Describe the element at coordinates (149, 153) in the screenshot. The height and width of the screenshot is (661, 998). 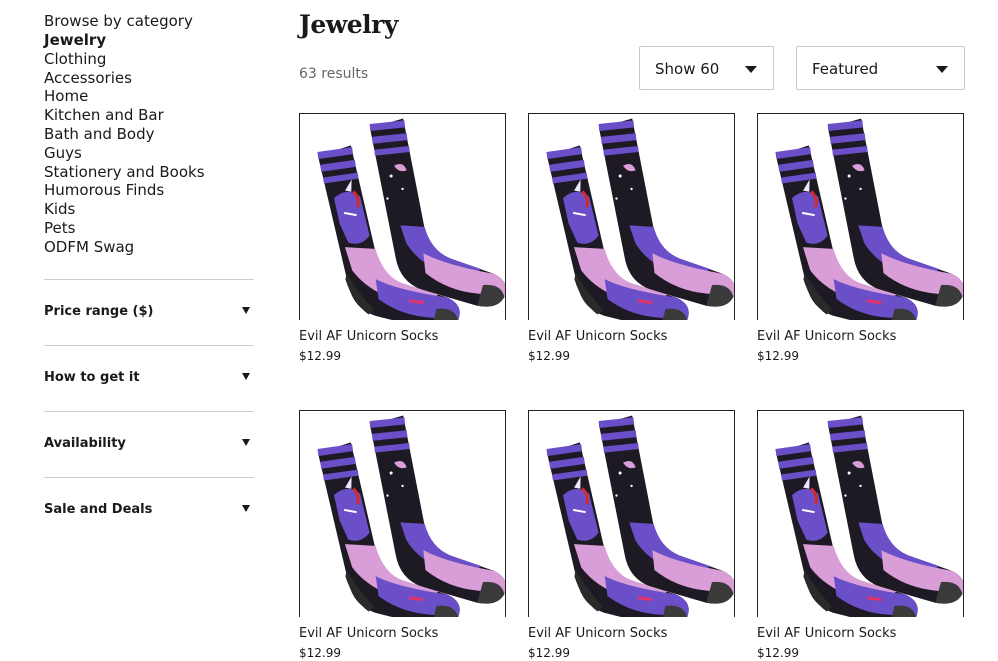
I see `category-item-guys: Guys` at that location.